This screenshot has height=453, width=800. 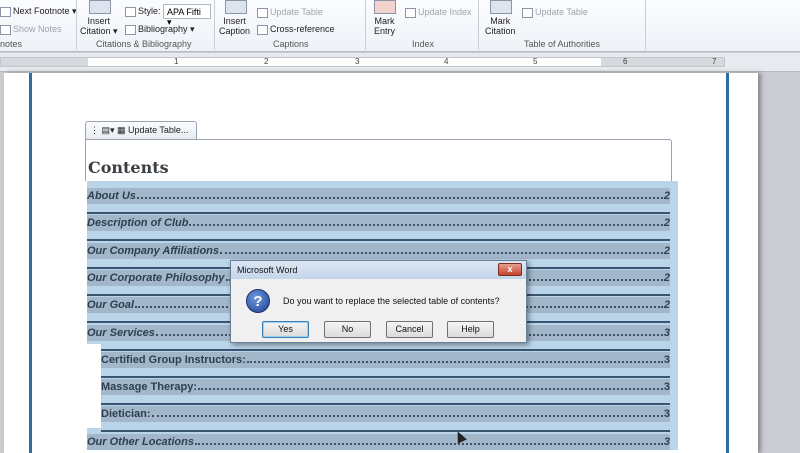 What do you see at coordinates (385, 7) in the screenshot?
I see `mark-entry-icon` at bounding box center [385, 7].